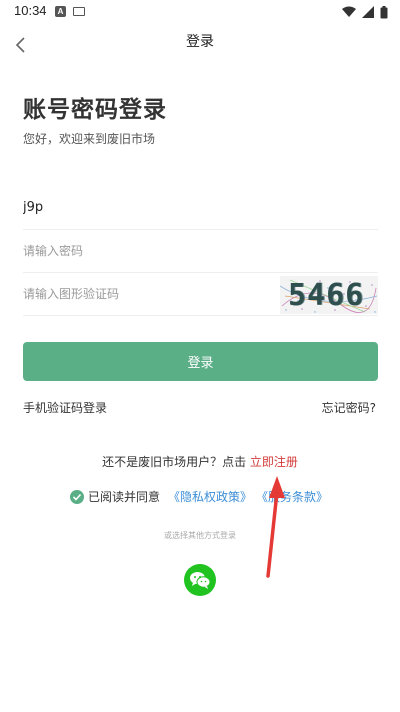 The width and height of the screenshot is (400, 712). I want to click on wifi-icon, so click(349, 11).